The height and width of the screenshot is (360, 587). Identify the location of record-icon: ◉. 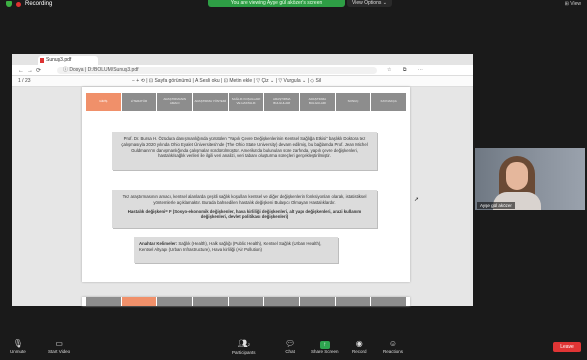
(359, 343).